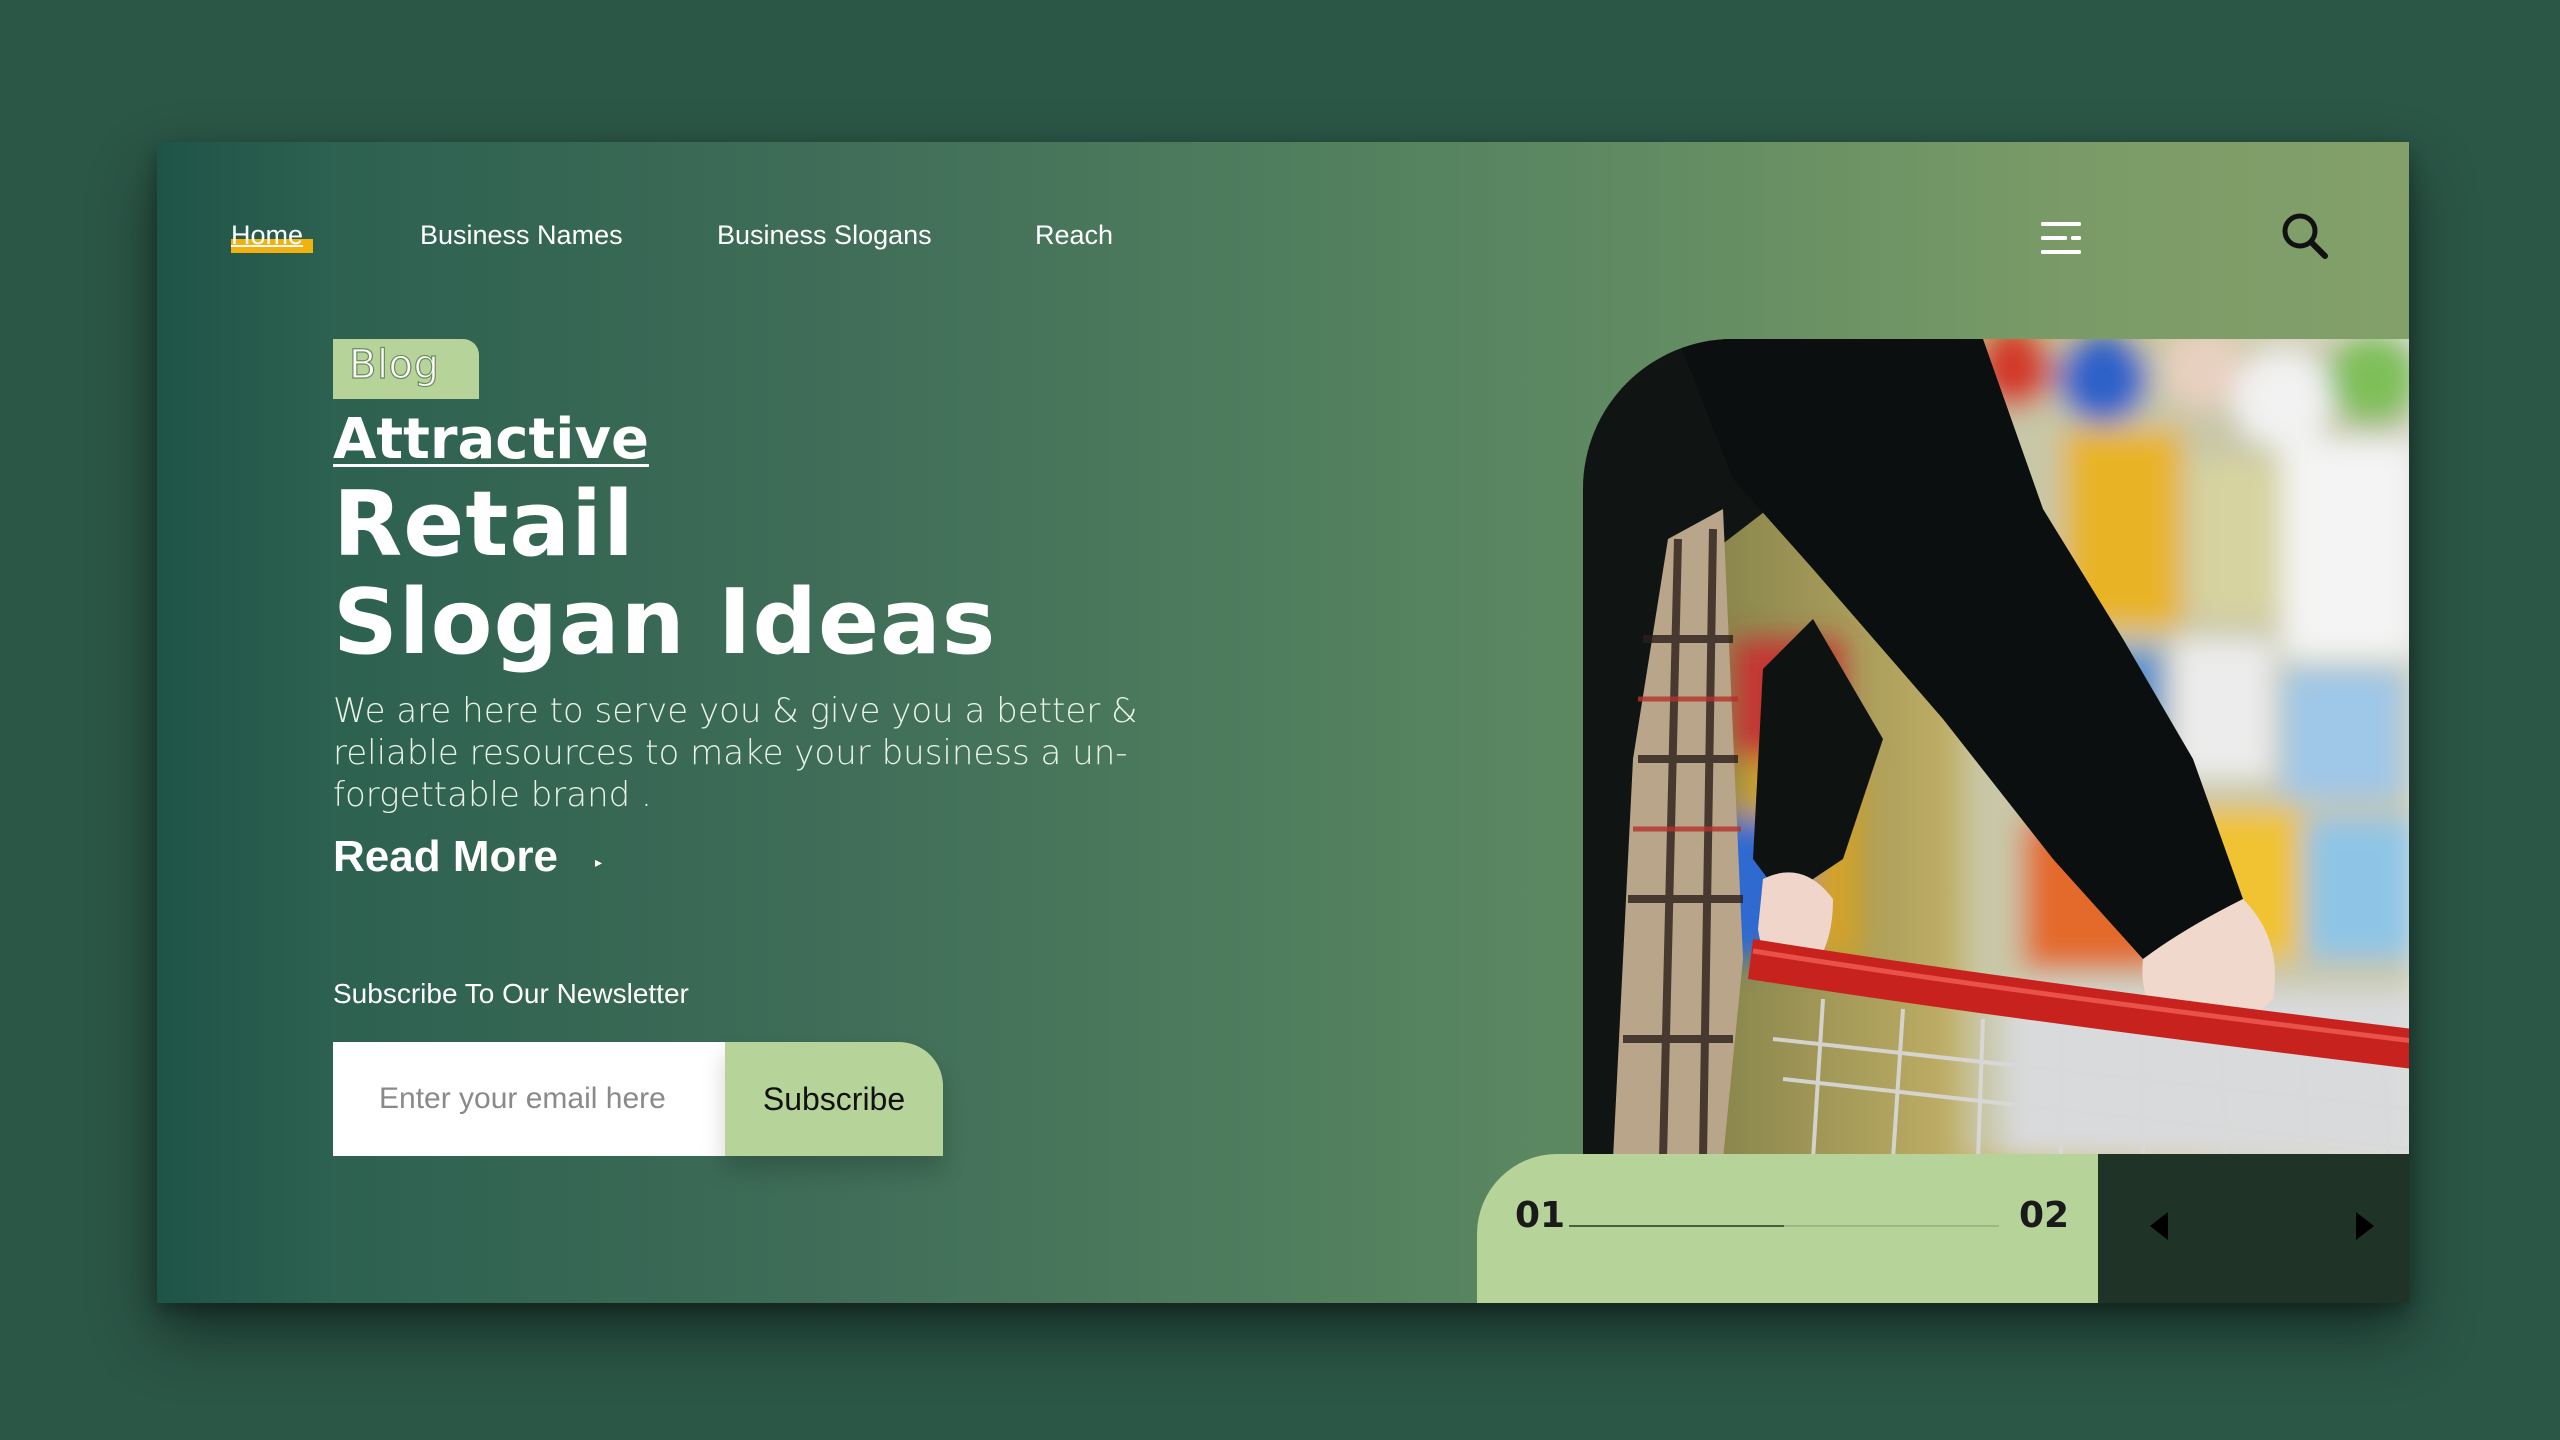 The height and width of the screenshot is (1440, 2560). What do you see at coordinates (2364, 1226) in the screenshot?
I see `triangle-right-icon` at bounding box center [2364, 1226].